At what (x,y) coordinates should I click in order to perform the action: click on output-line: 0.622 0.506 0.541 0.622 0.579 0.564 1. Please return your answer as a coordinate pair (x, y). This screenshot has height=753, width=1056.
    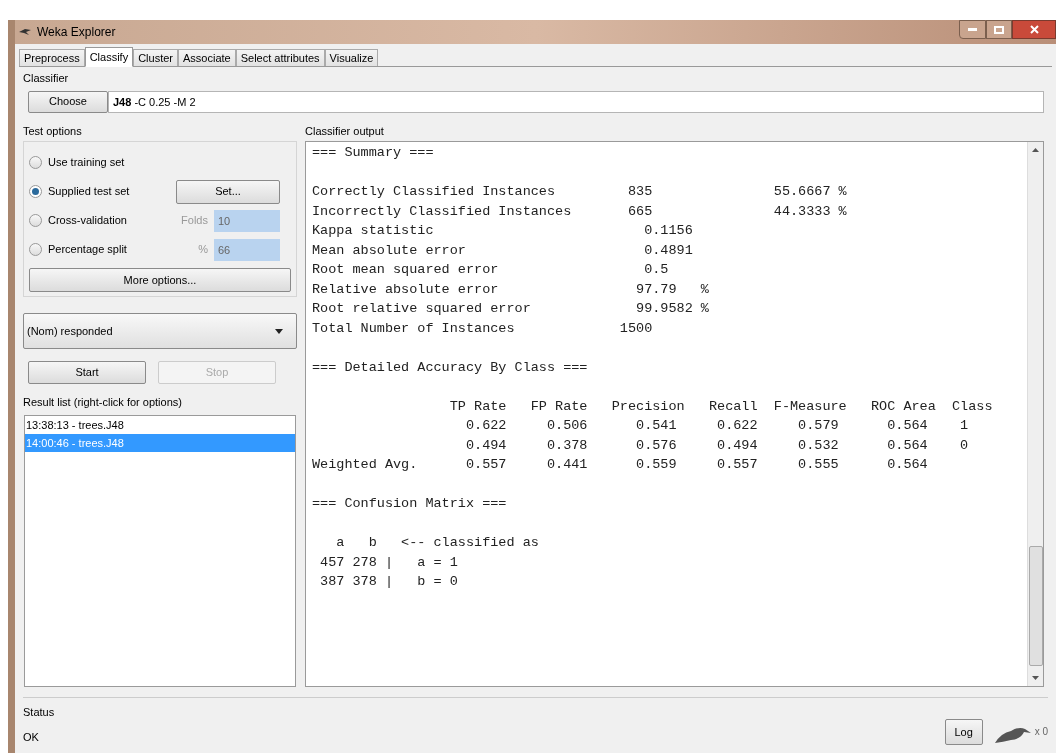
    Looking at the image, I should click on (716, 426).